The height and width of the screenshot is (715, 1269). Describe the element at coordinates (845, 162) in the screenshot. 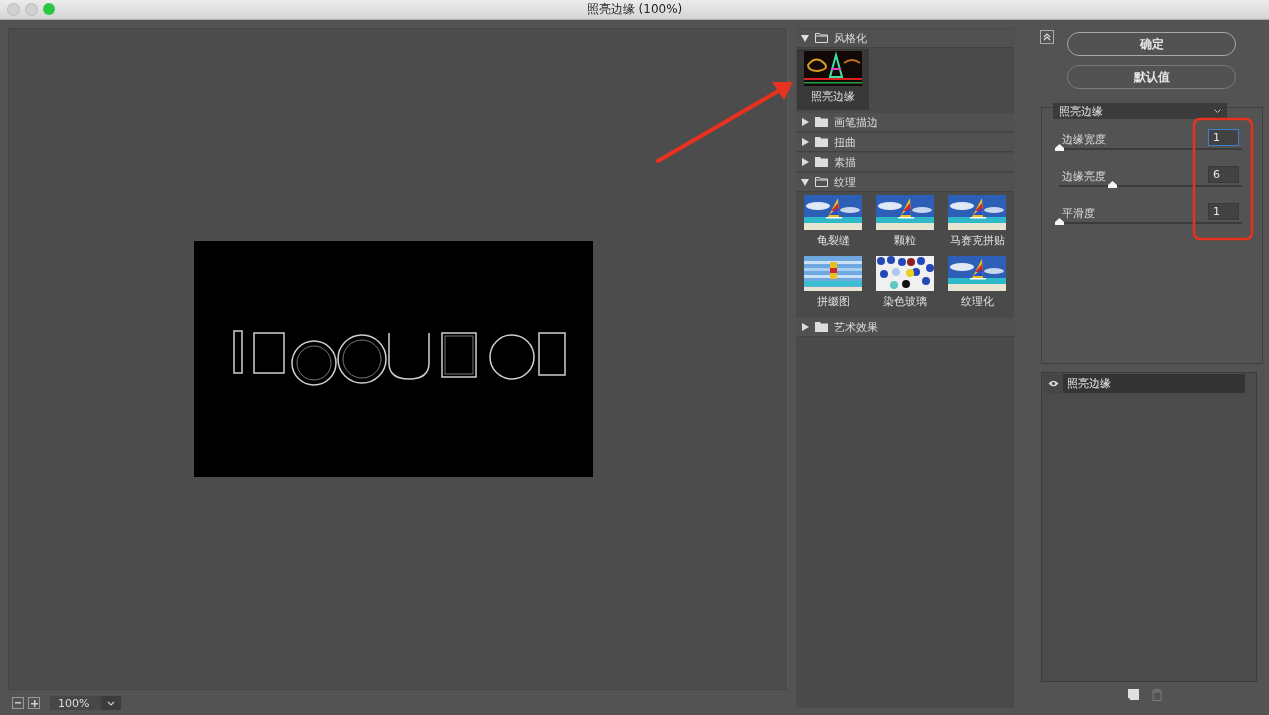

I see `folder-label: 素描` at that location.